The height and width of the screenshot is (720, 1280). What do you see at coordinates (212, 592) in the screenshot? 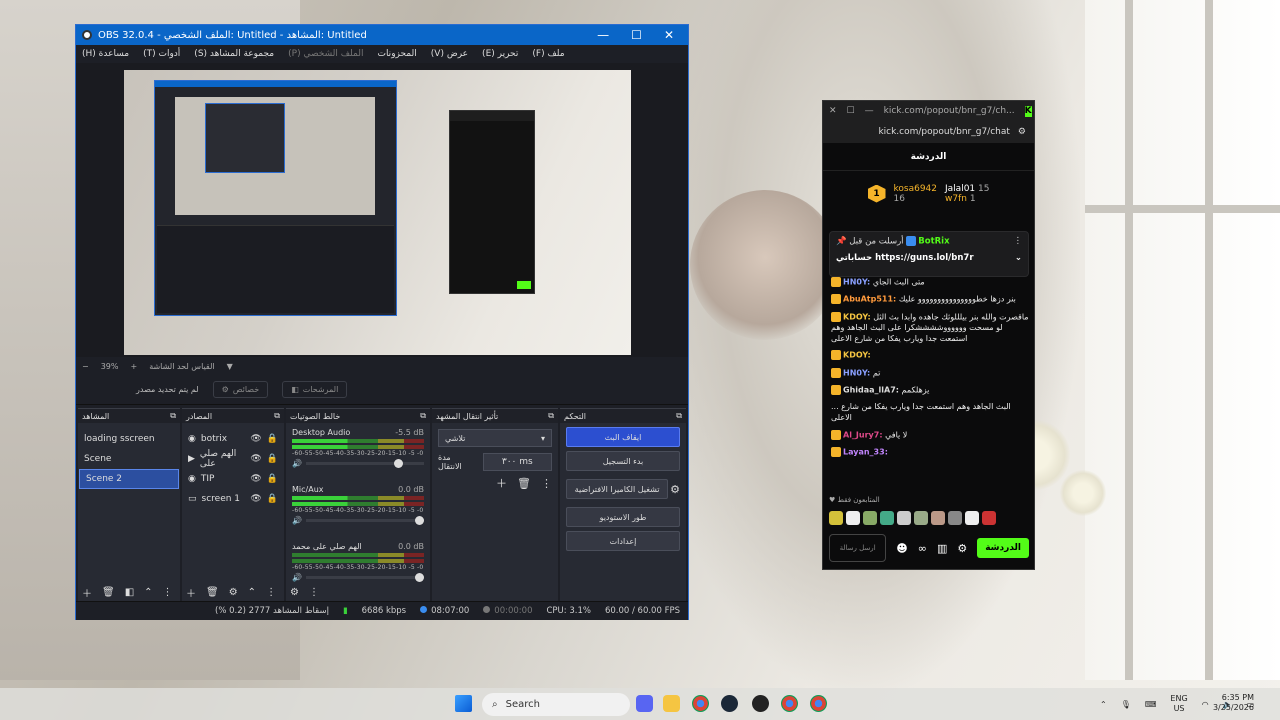
I see `delete-source-icon: 🗑` at bounding box center [212, 592].